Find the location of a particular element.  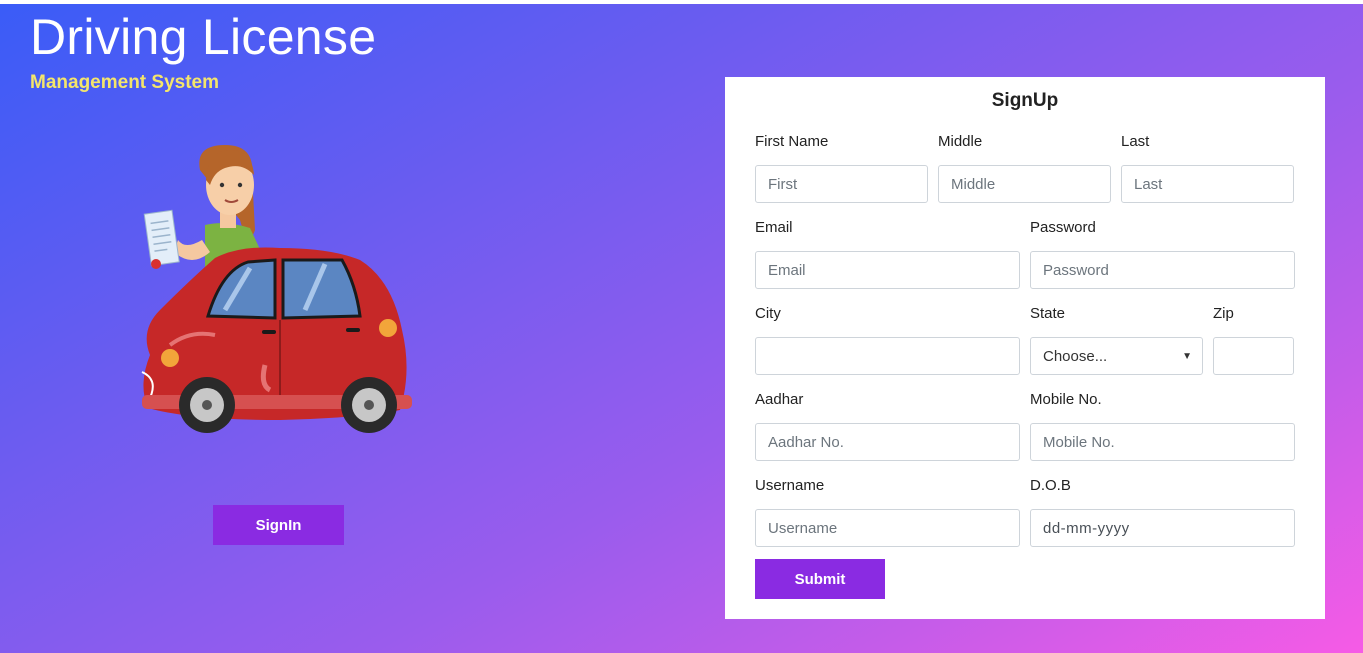

mobile-input: Mobile No. is located at coordinates (1162, 442).